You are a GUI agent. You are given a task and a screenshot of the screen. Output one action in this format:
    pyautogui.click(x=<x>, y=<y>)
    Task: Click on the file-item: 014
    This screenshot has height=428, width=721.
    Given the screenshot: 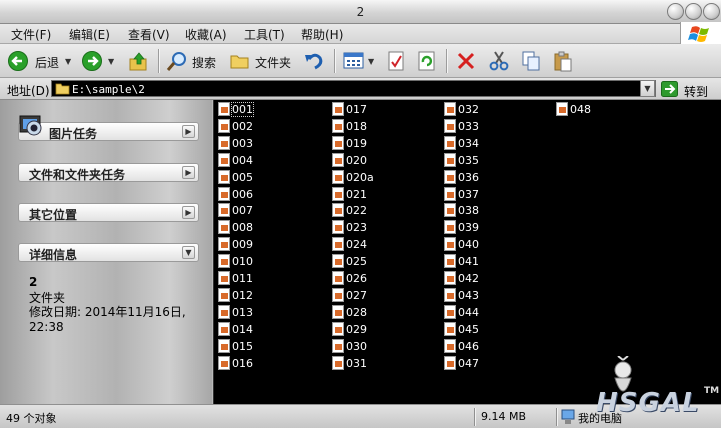 What is the action you would take?
    pyautogui.click(x=267, y=329)
    